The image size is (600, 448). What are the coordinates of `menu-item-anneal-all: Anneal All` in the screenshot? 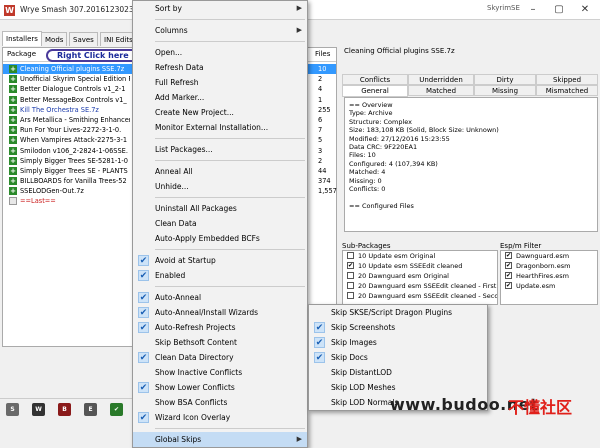 It's located at (220, 171).